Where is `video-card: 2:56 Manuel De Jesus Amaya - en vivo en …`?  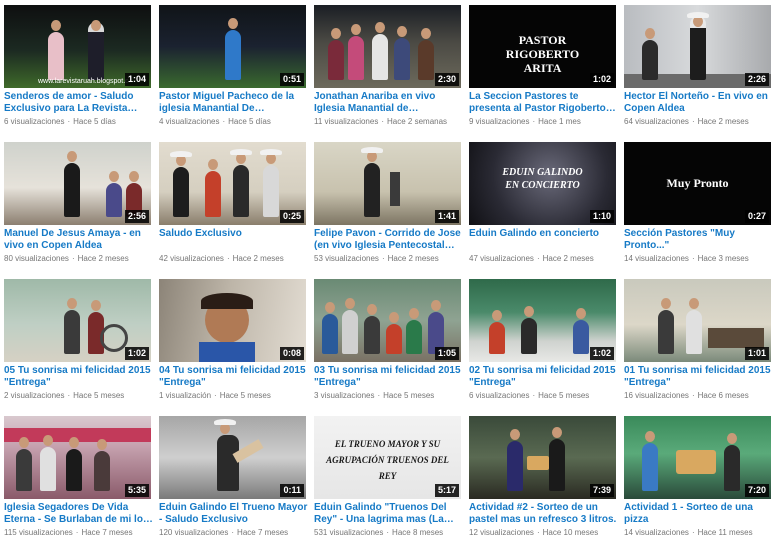 video-card: 2:56 Manuel De Jesus Amaya - en vivo en … is located at coordinates (77, 205).